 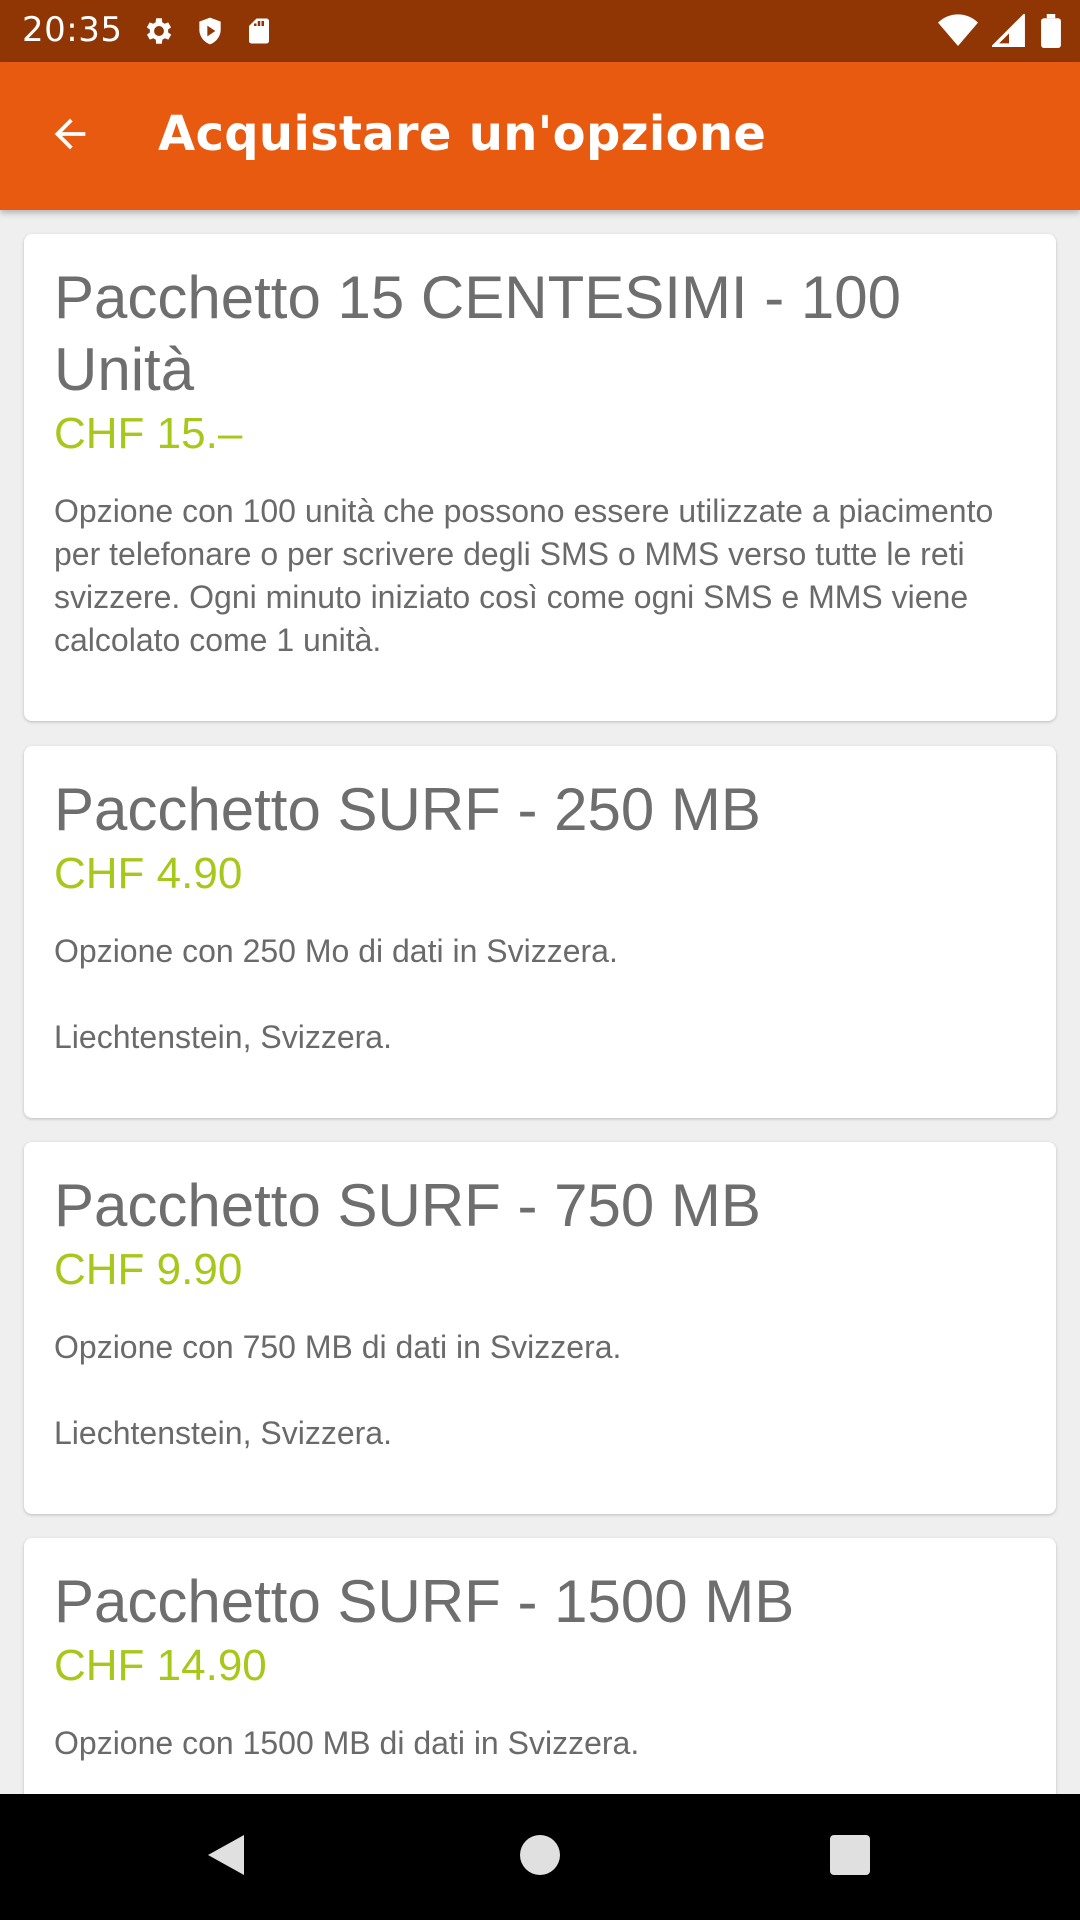 I want to click on nav-back-button, so click(x=226, y=1857).